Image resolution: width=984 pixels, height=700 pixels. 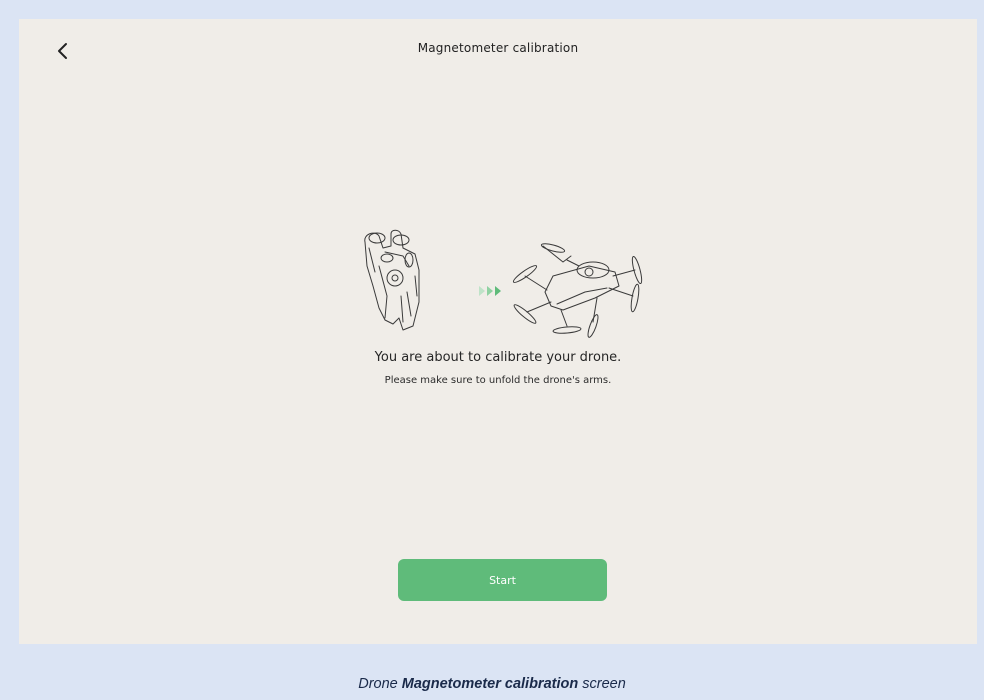 I want to click on caption-bold: Magnetometer calibration, so click(x=490, y=684).